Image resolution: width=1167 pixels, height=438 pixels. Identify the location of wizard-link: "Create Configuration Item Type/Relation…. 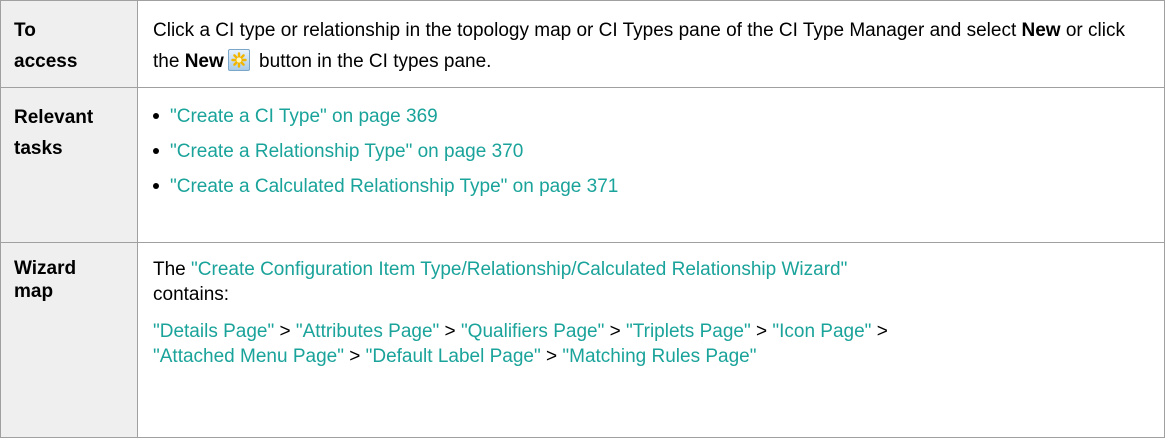
(519, 269).